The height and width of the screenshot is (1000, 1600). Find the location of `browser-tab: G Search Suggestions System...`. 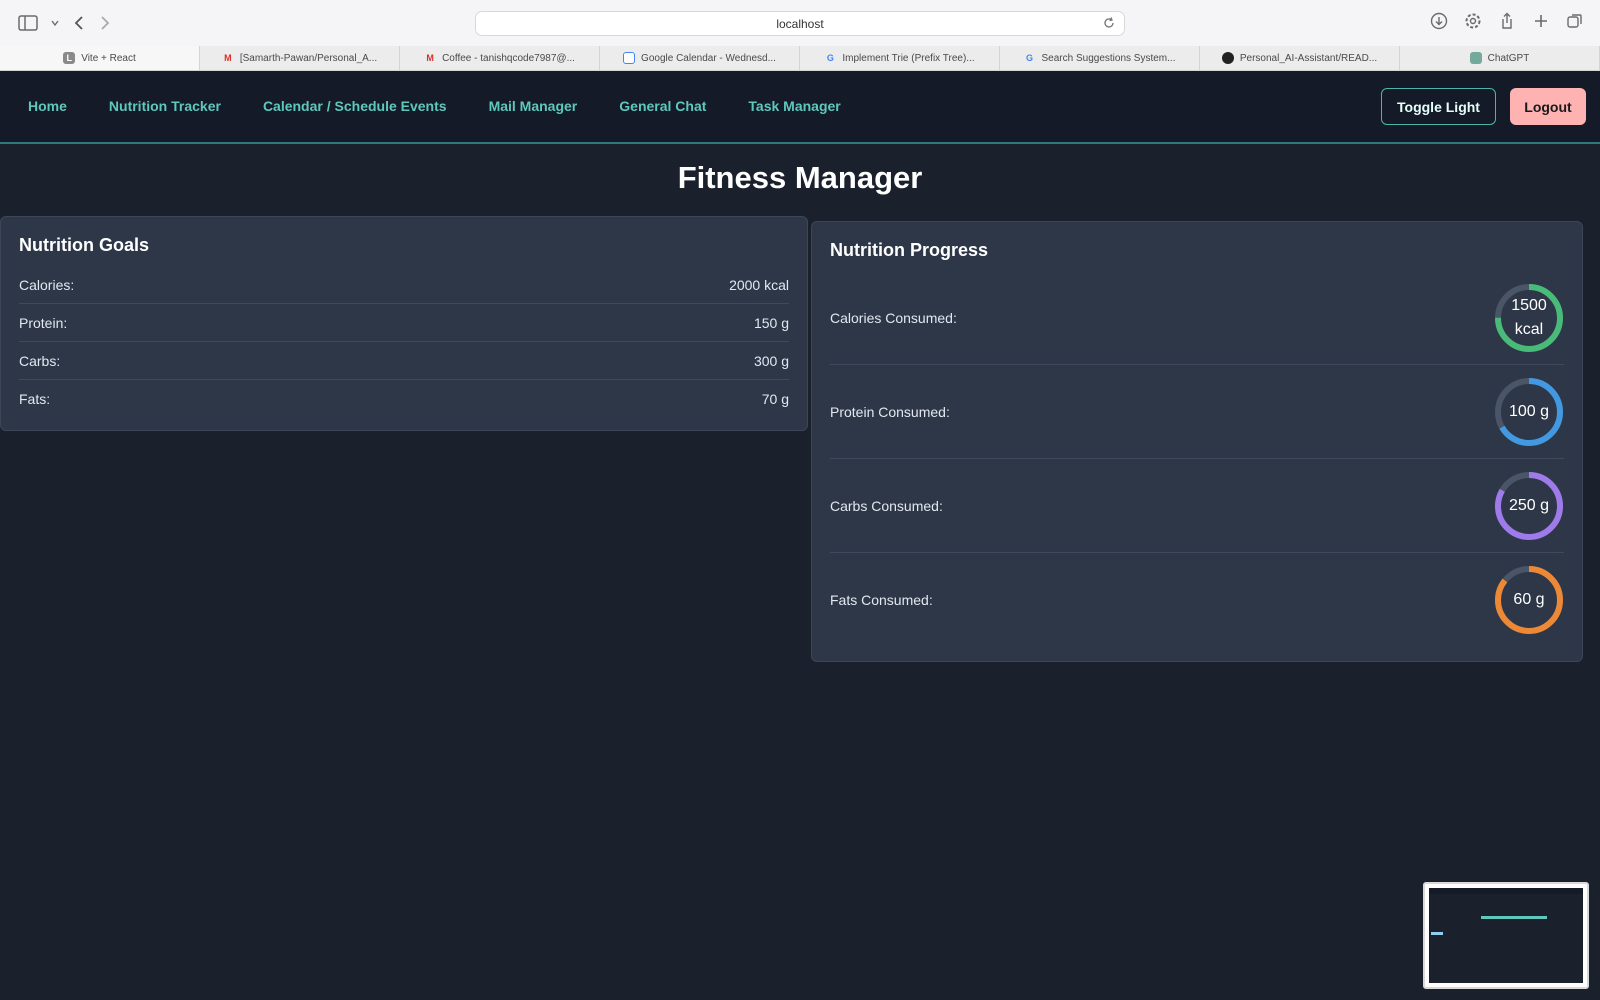

browser-tab: G Search Suggestions System... is located at coordinates (1100, 58).